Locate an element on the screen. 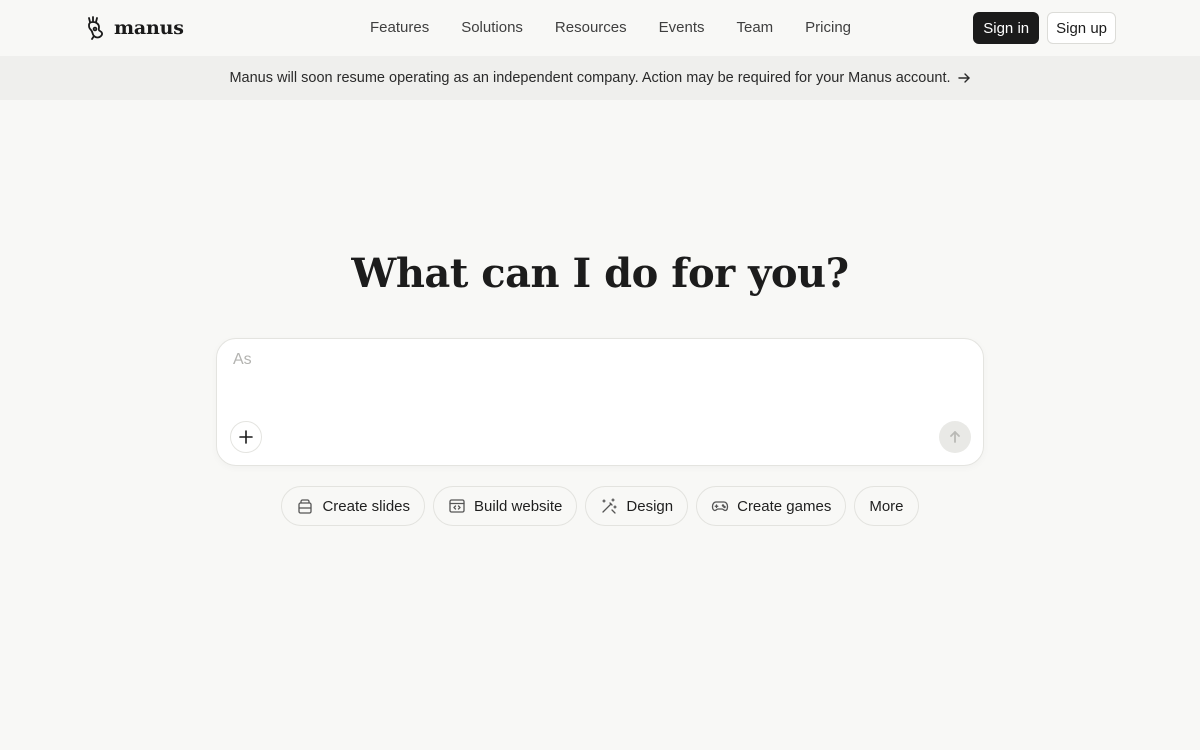  chip-label: Build website is located at coordinates (518, 506).